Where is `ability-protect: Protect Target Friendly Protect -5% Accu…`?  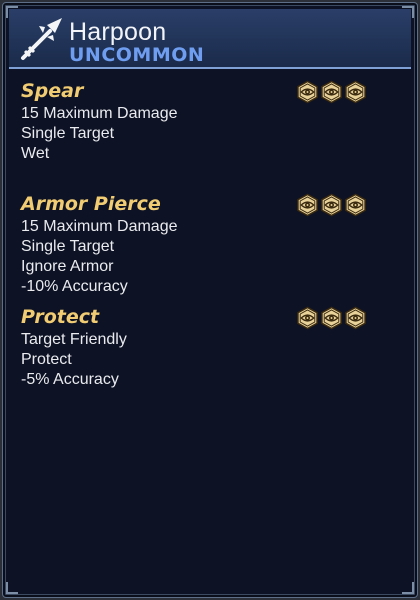
ability-protect: Protect Target Friendly Protect -5% Accu… is located at coordinates (194, 347).